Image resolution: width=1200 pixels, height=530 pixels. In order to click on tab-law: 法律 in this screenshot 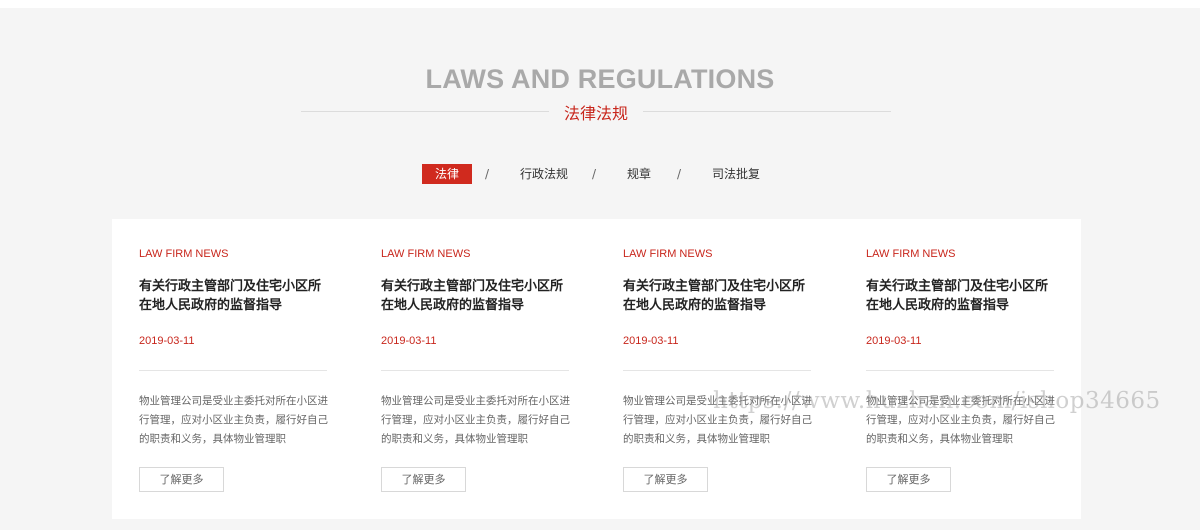, I will do `click(447, 174)`.